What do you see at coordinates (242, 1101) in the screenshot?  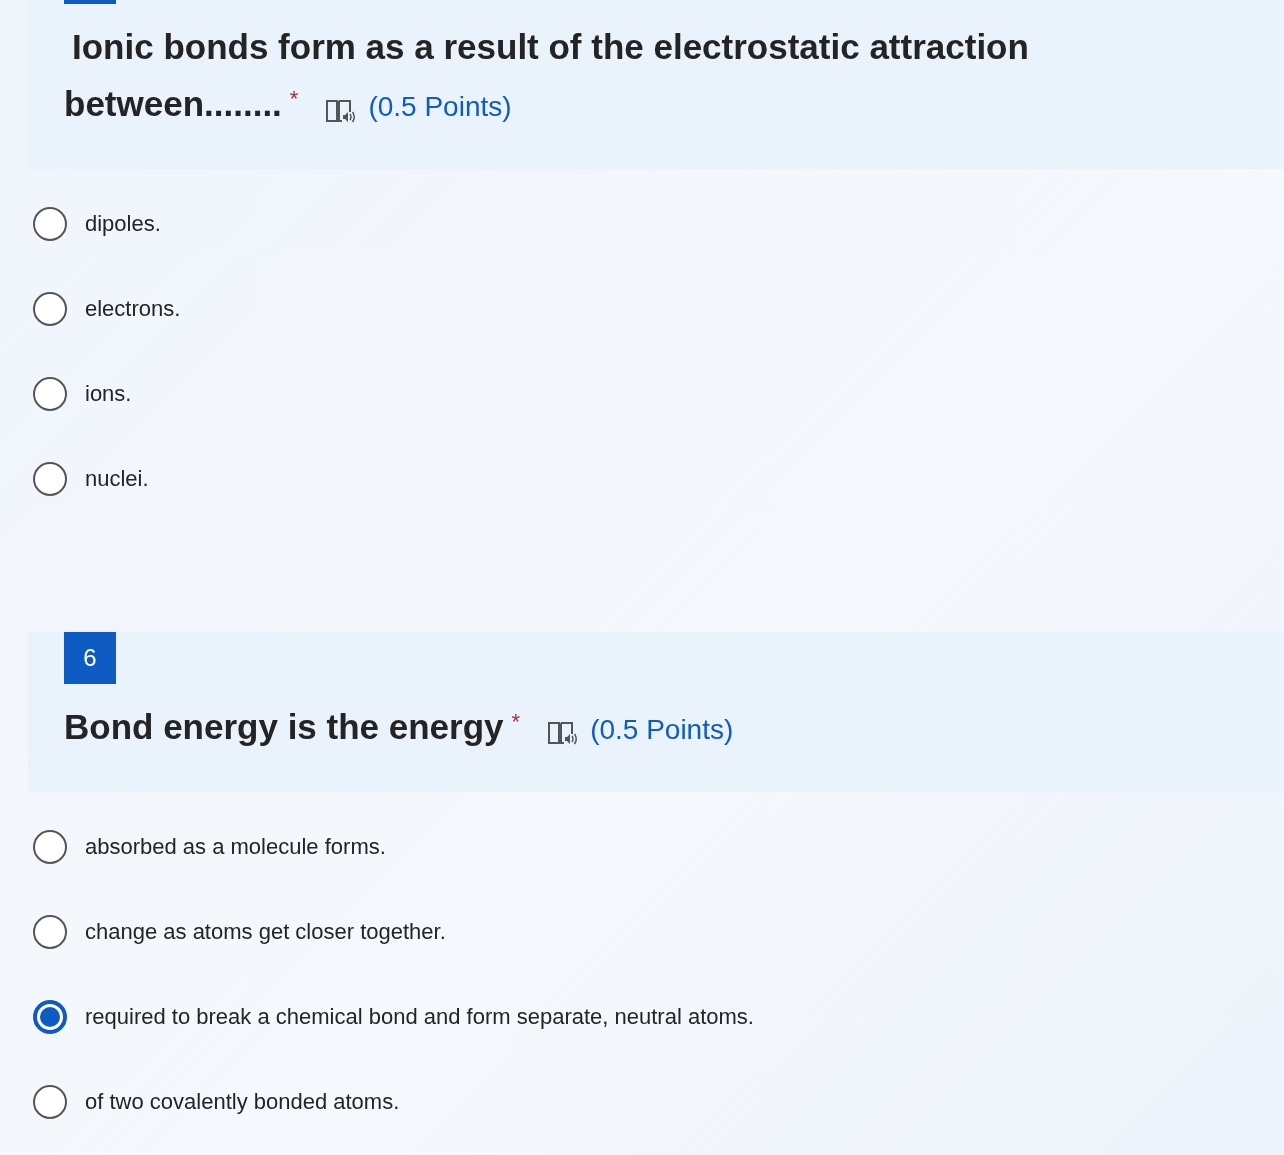 I see `option-label: of two covalently bonded atoms.` at bounding box center [242, 1101].